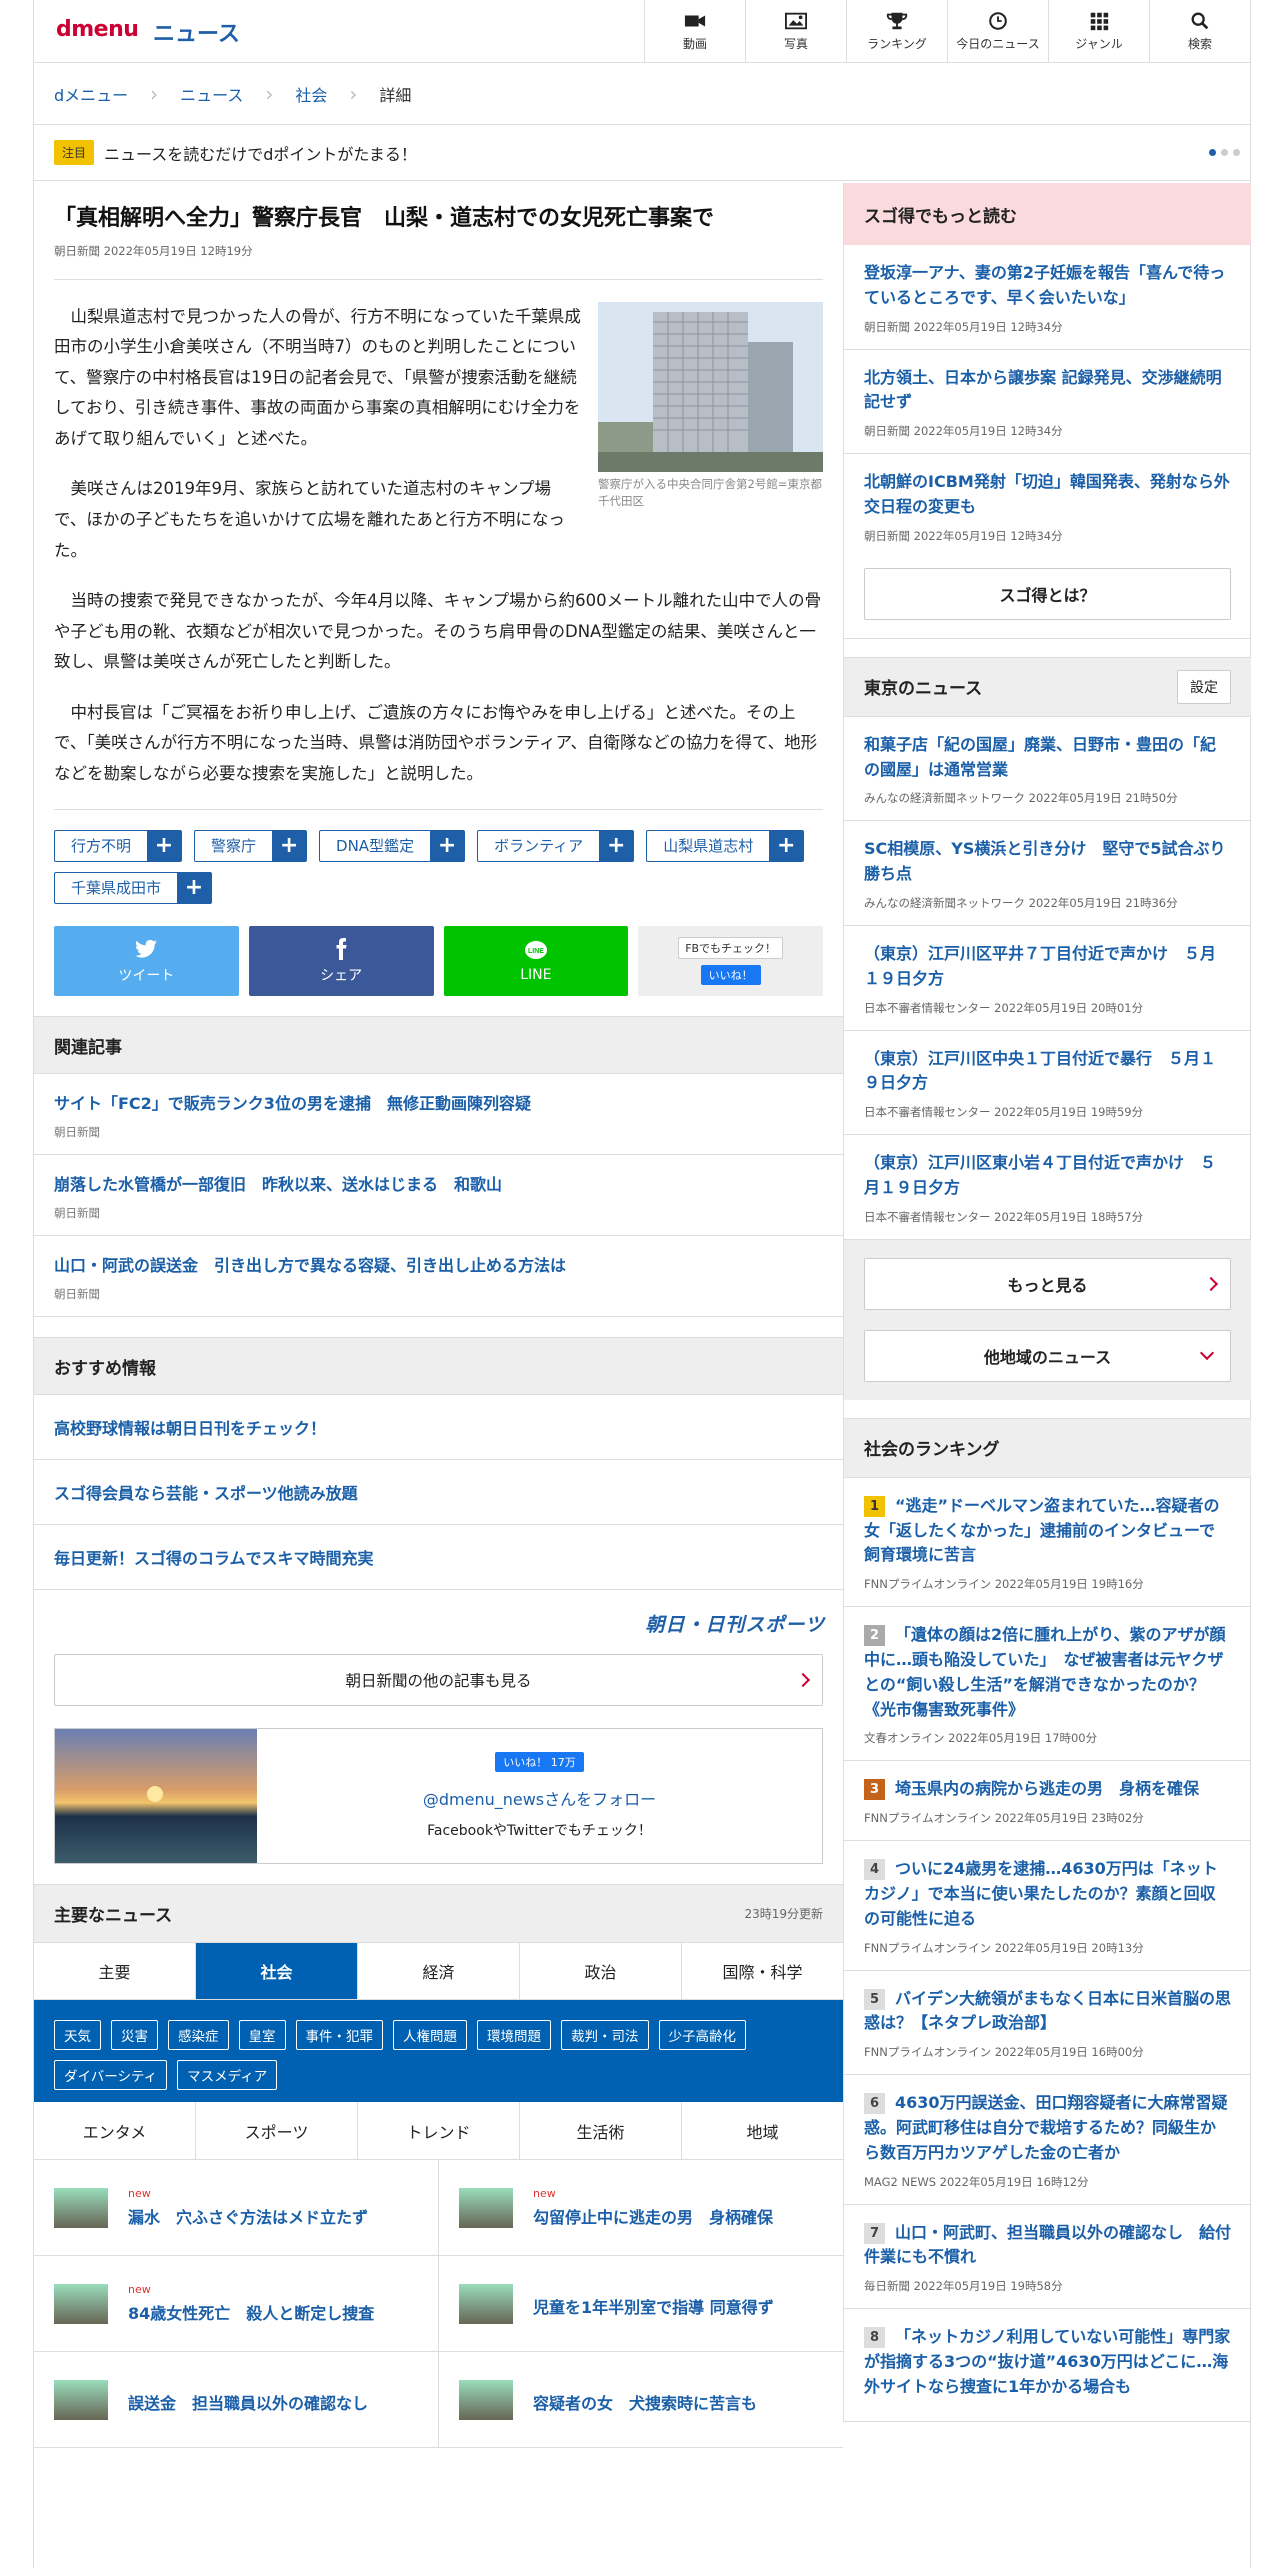 Image resolution: width=1284 pixels, height=2568 pixels. I want to click on news-item: 容疑者の女 犬捜索時に苦言も, so click(641, 2400).